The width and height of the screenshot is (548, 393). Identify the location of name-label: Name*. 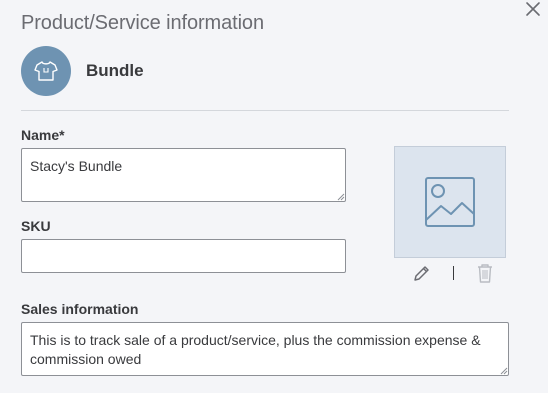
(43, 135).